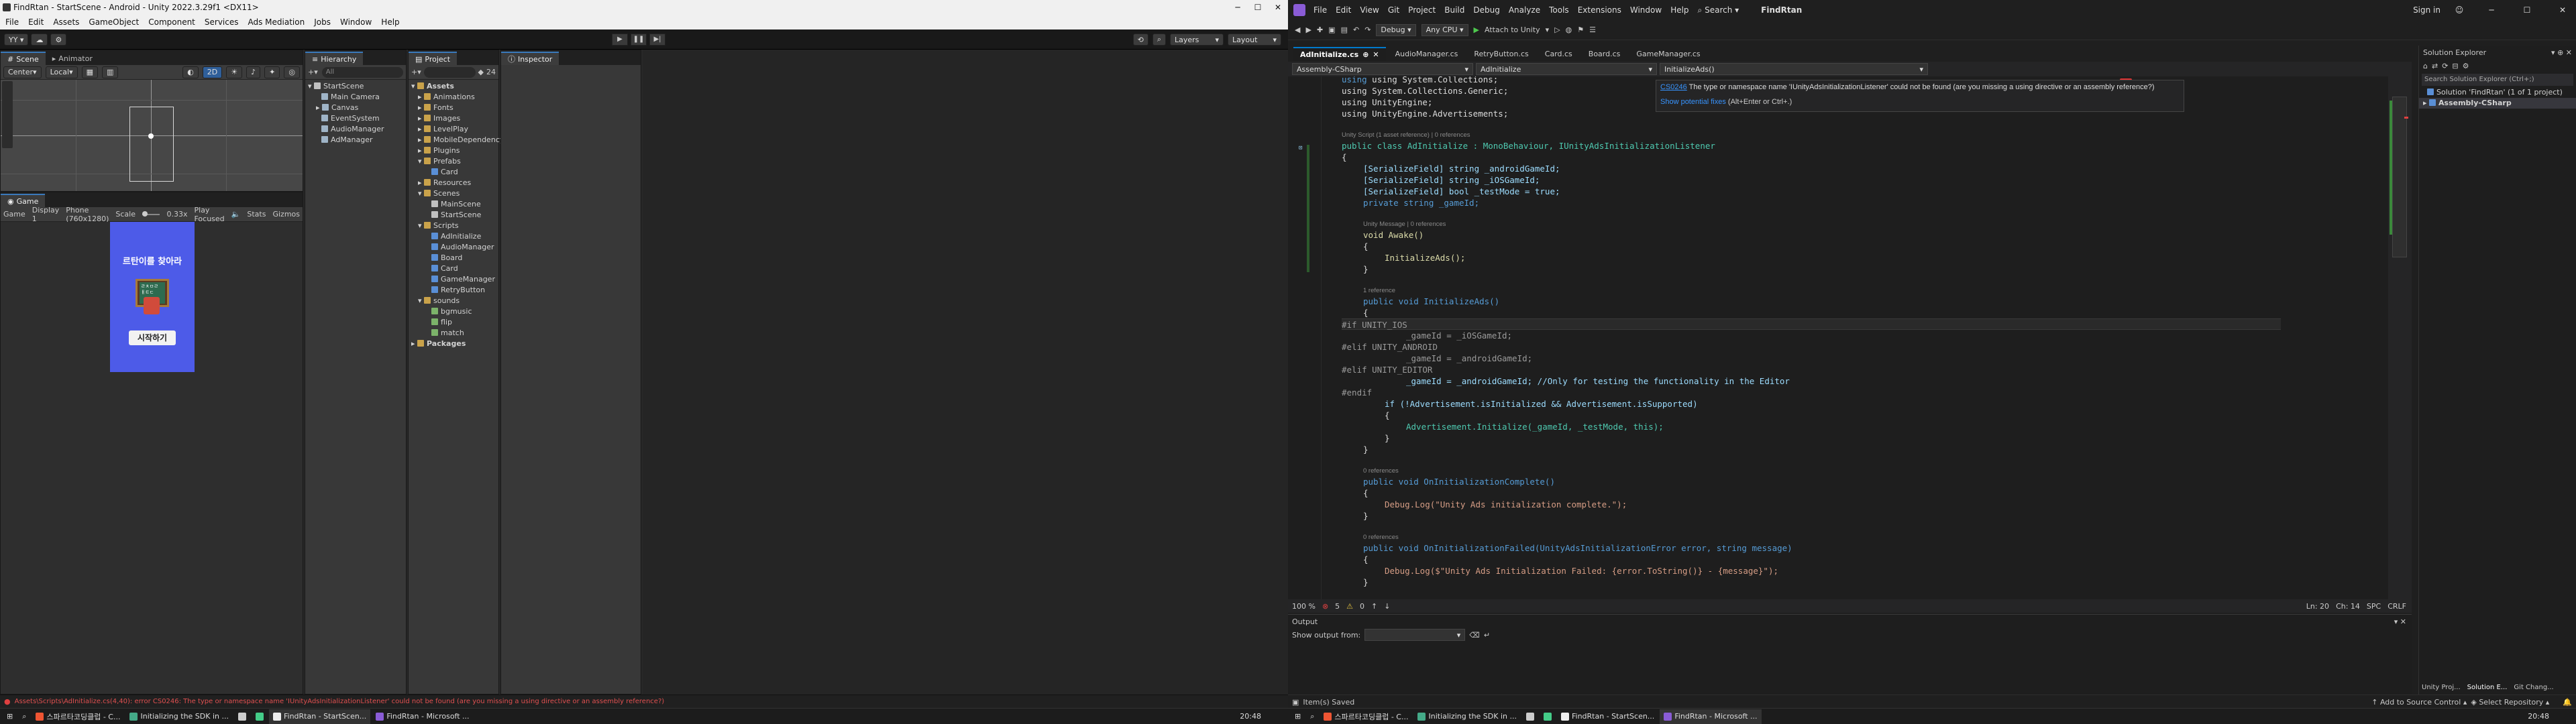 The image size is (2576, 724). Describe the element at coordinates (1298, 717) in the screenshot. I see `start-icon: ⊞` at that location.